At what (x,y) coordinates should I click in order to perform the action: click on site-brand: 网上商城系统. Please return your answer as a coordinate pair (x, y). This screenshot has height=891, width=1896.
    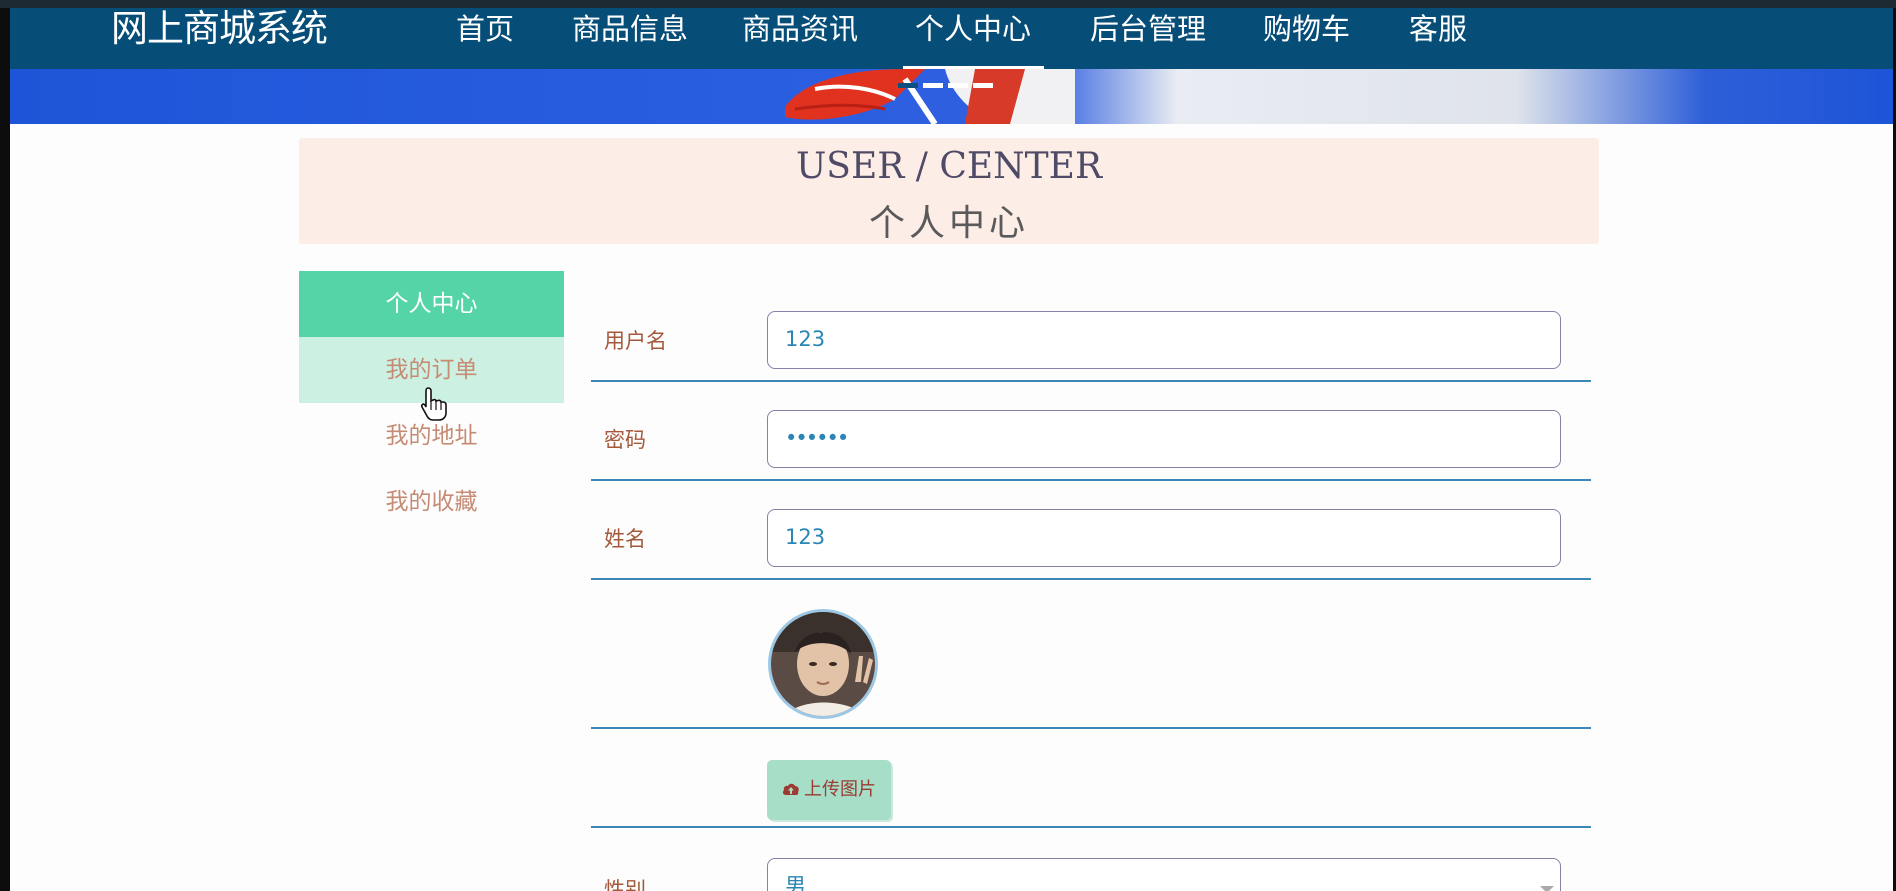
    Looking at the image, I should click on (219, 29).